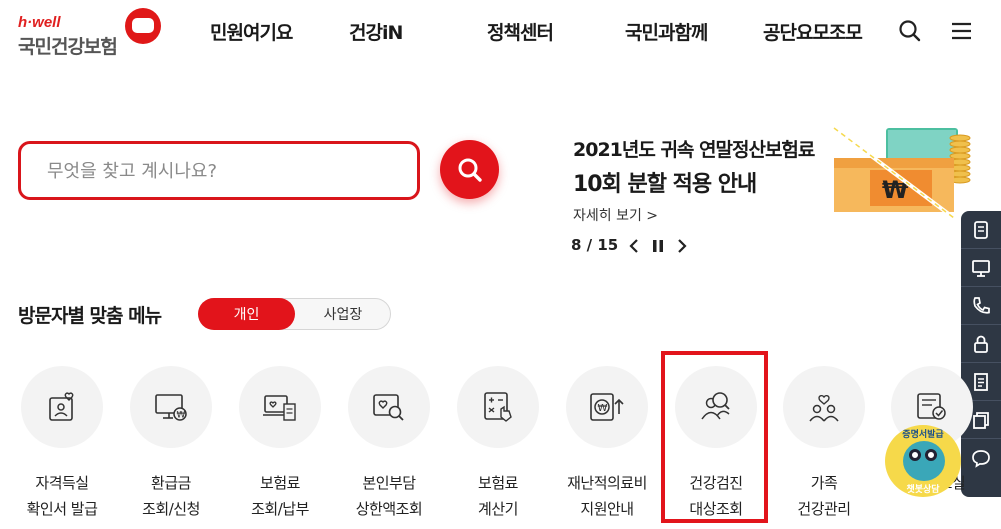  I want to click on hamburger-icon, so click(962, 31).